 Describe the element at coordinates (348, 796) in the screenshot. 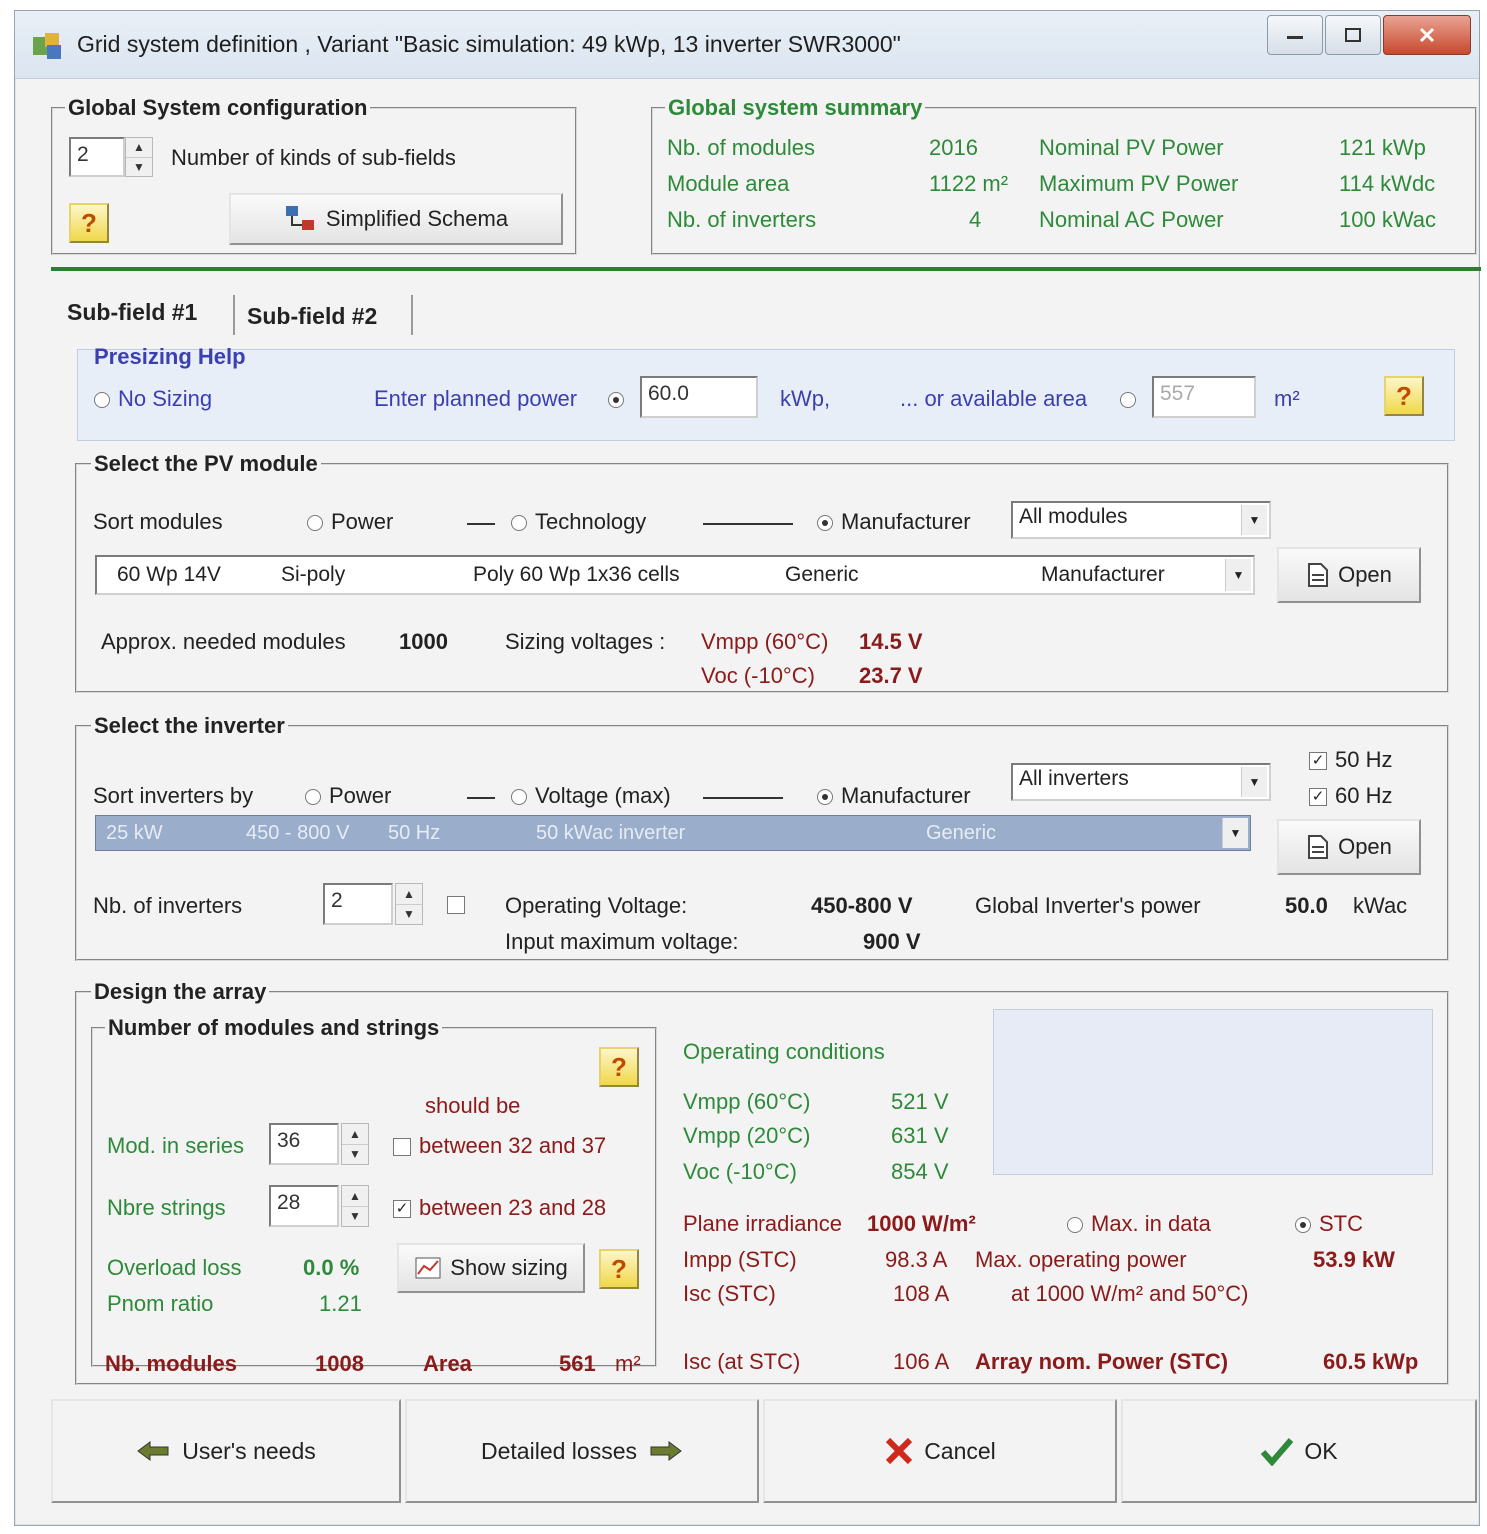

I see `sort-inv-power-radio: Power` at that location.